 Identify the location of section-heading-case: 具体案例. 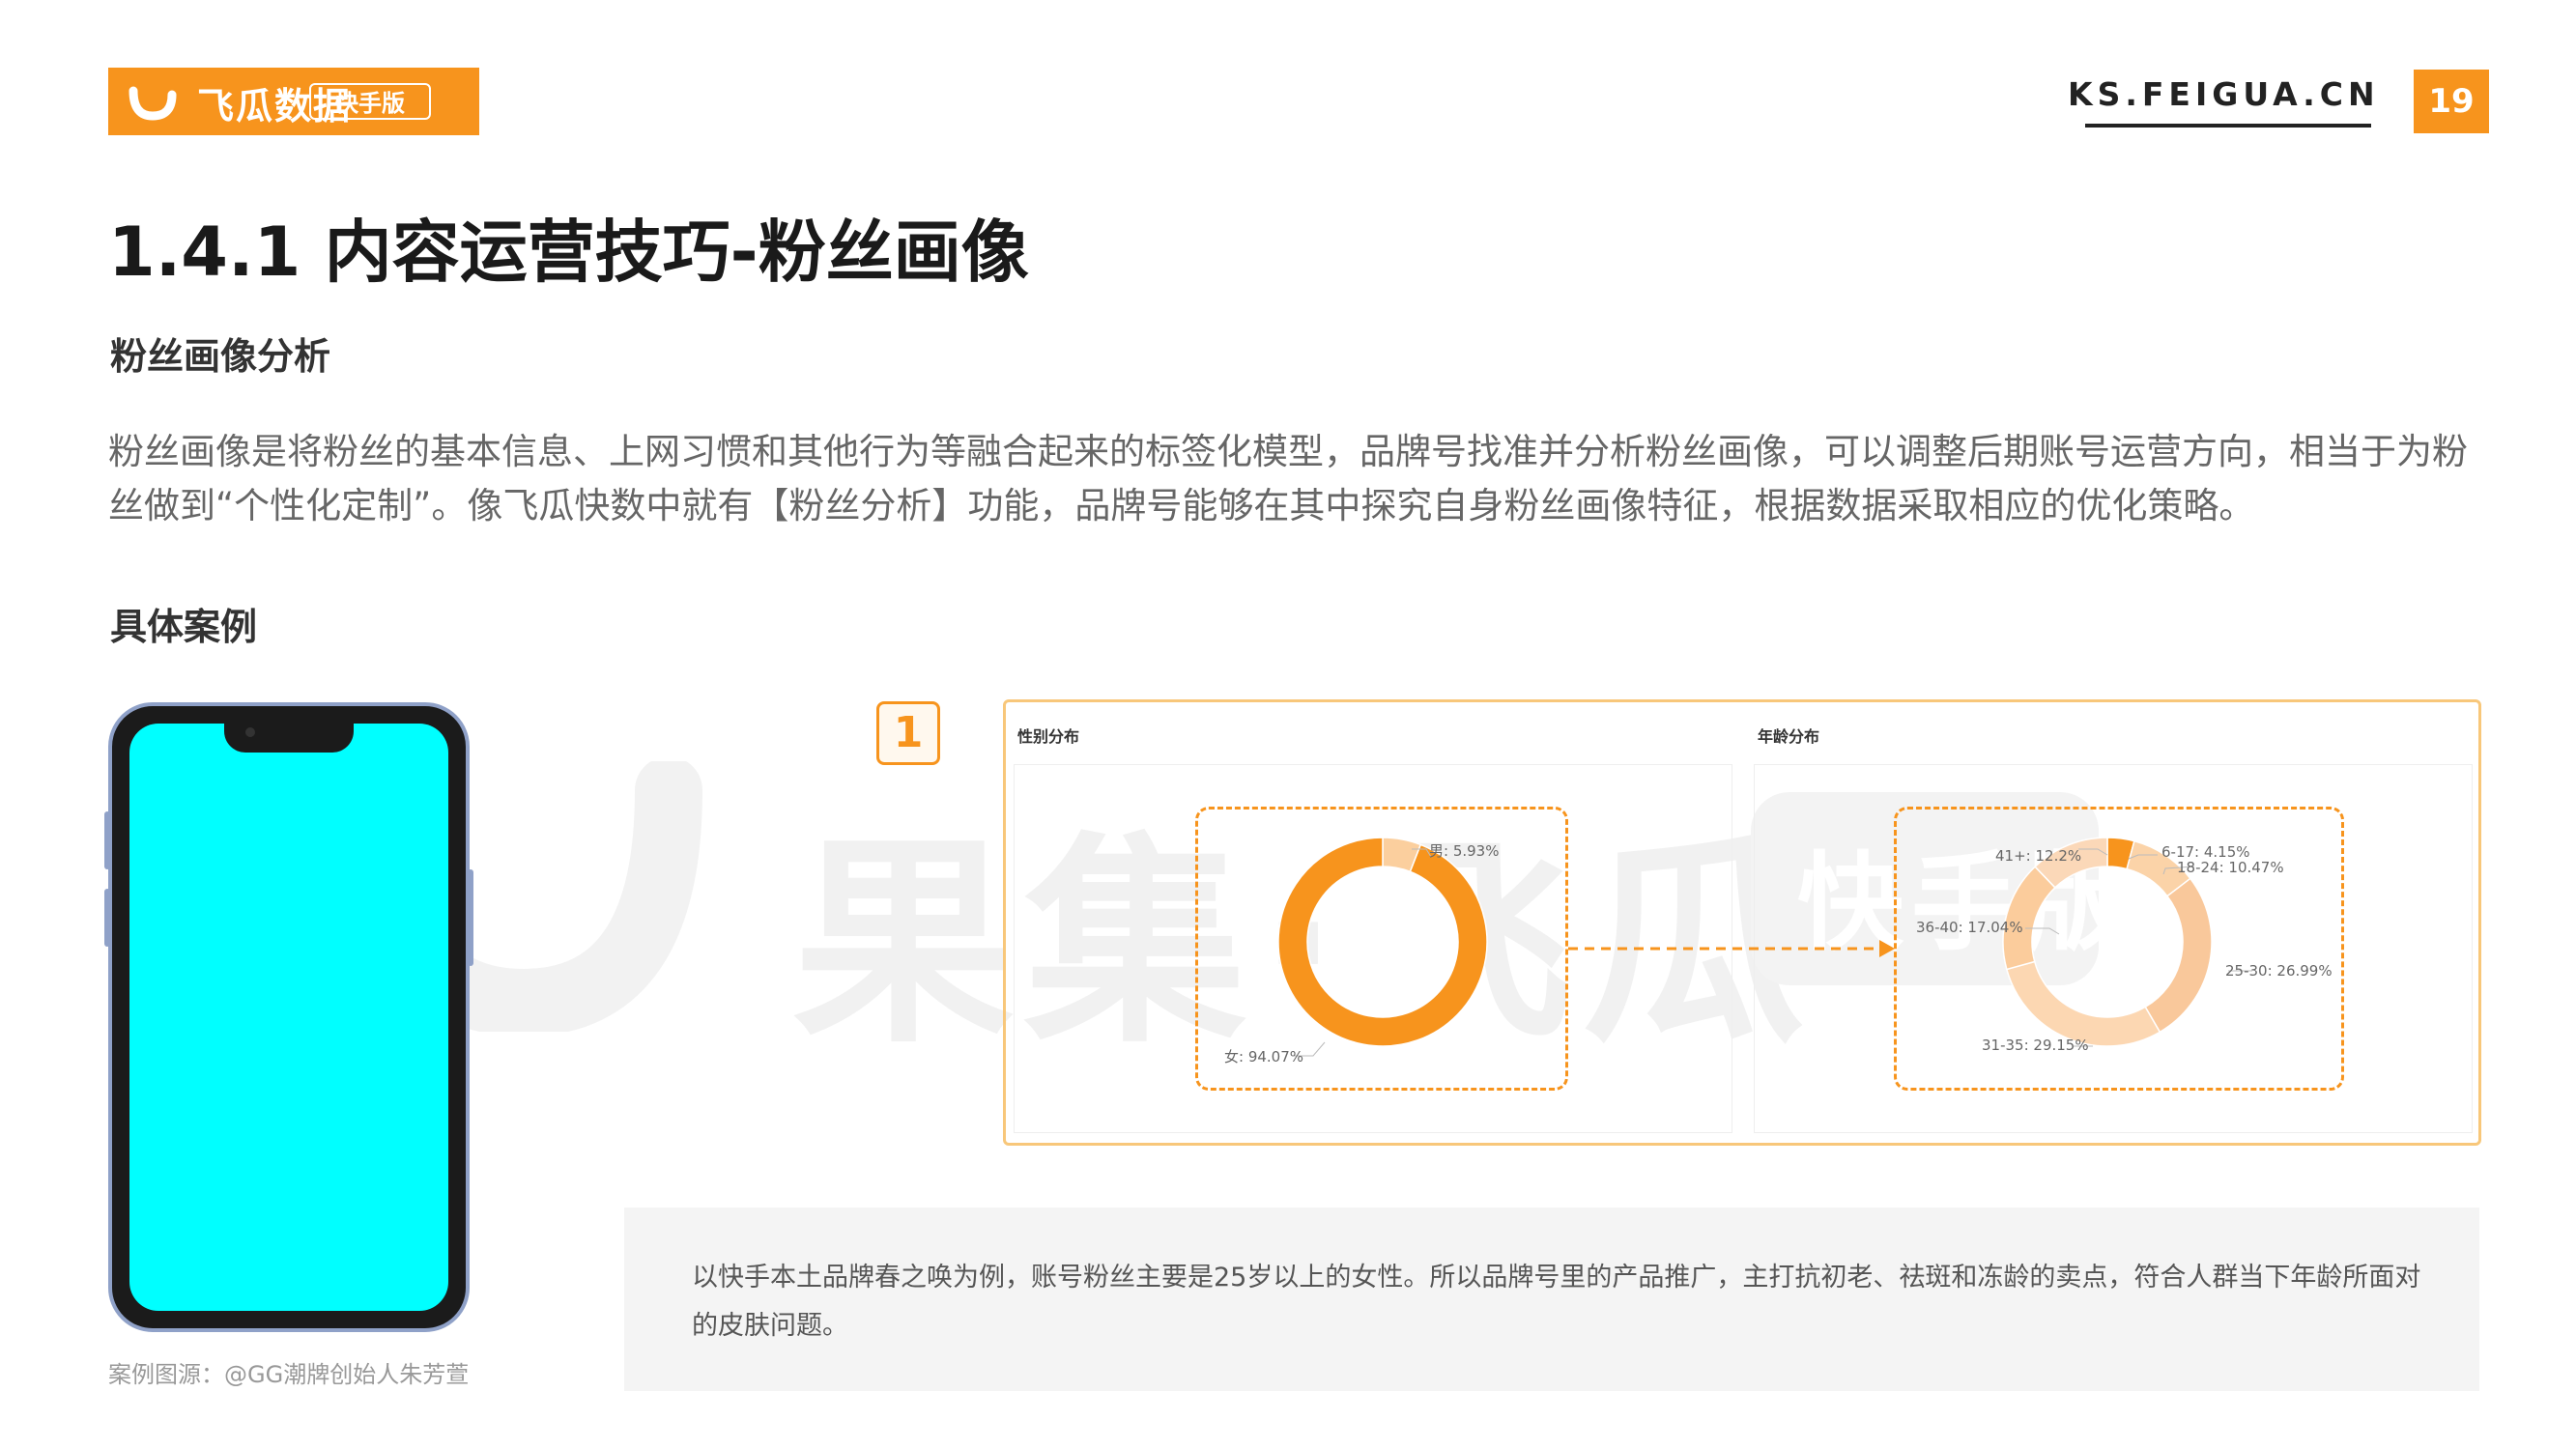
(184, 627).